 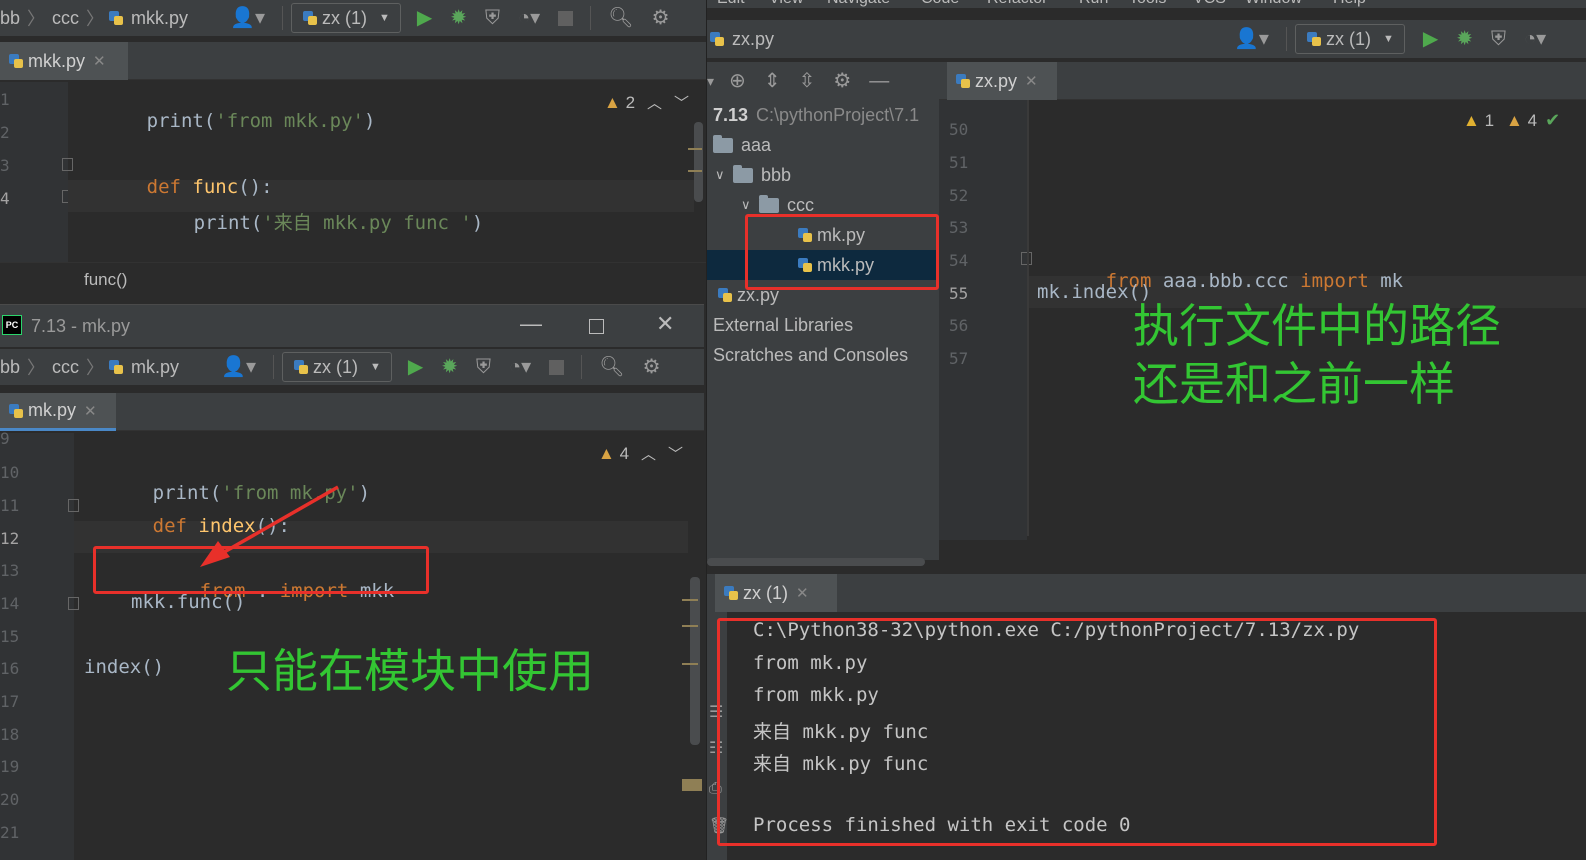 What do you see at coordinates (269, 526) in the screenshot?
I see `annotation-arrow` at bounding box center [269, 526].